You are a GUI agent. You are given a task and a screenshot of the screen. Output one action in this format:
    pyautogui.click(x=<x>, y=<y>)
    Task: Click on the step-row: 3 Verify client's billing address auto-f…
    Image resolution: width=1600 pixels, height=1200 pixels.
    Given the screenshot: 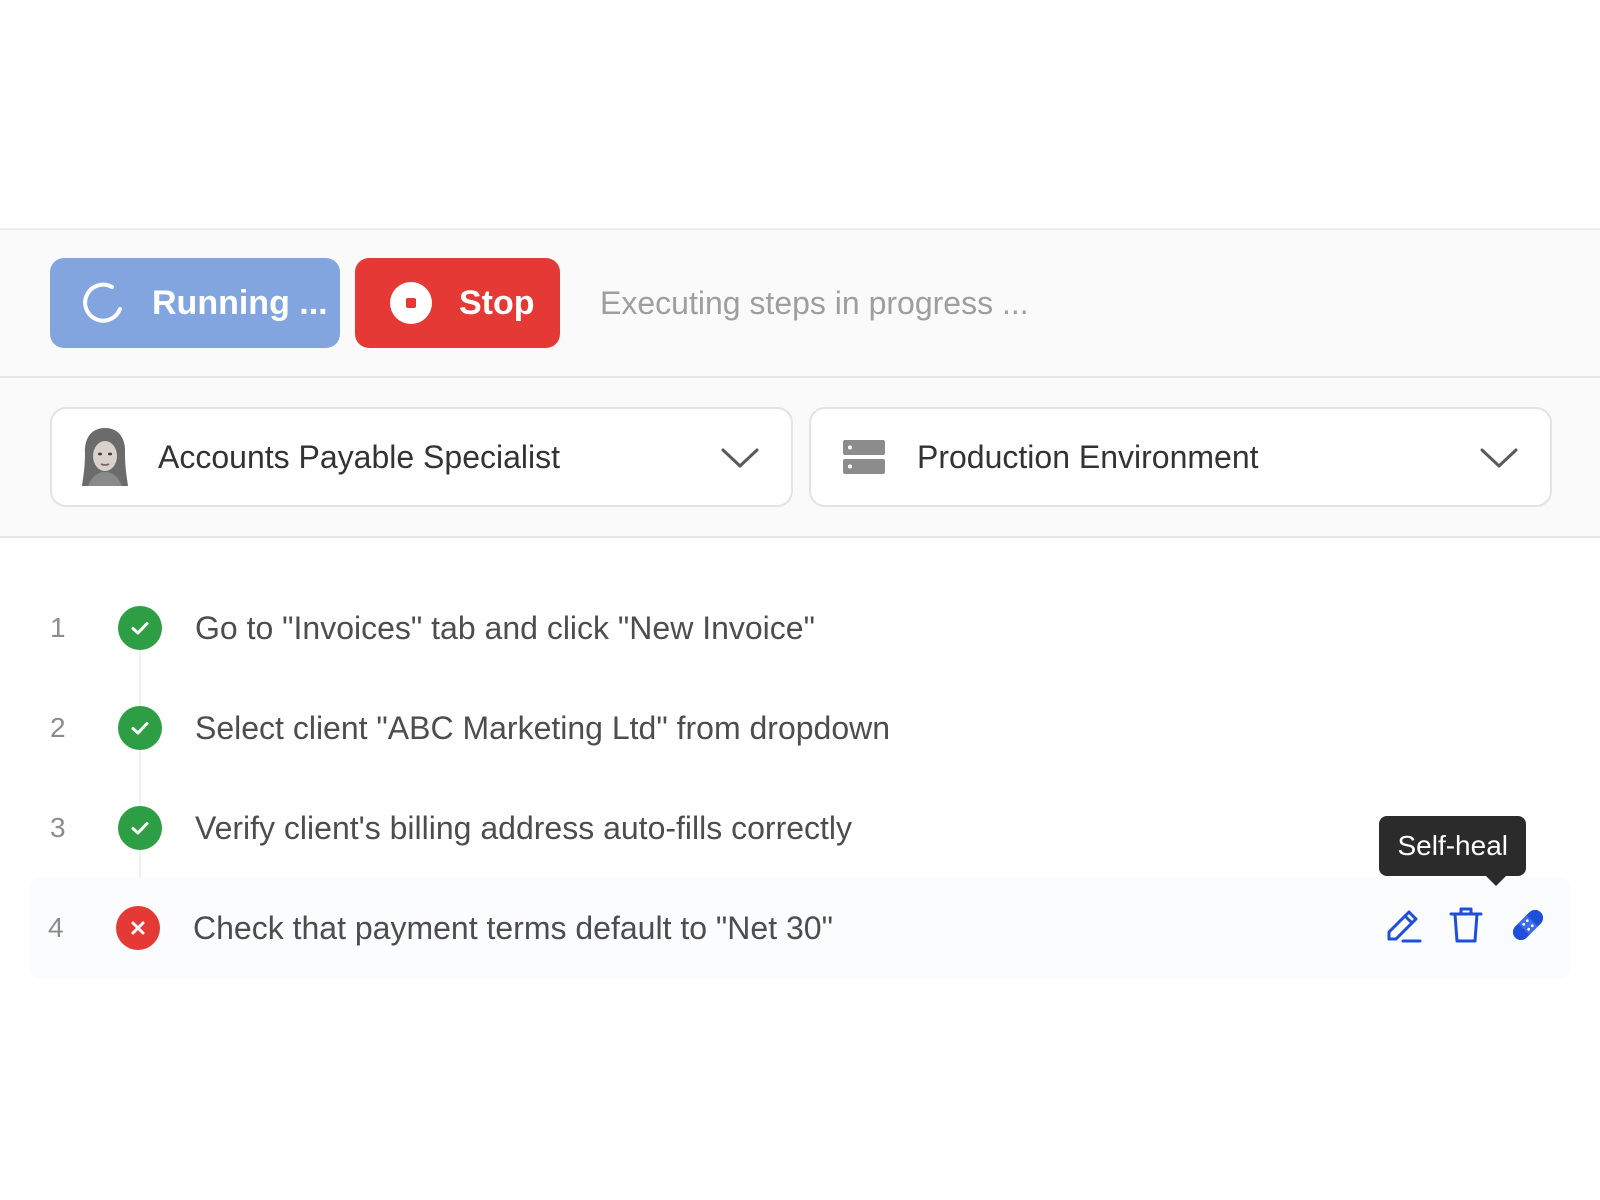 What is the action you would take?
    pyautogui.click(x=800, y=828)
    